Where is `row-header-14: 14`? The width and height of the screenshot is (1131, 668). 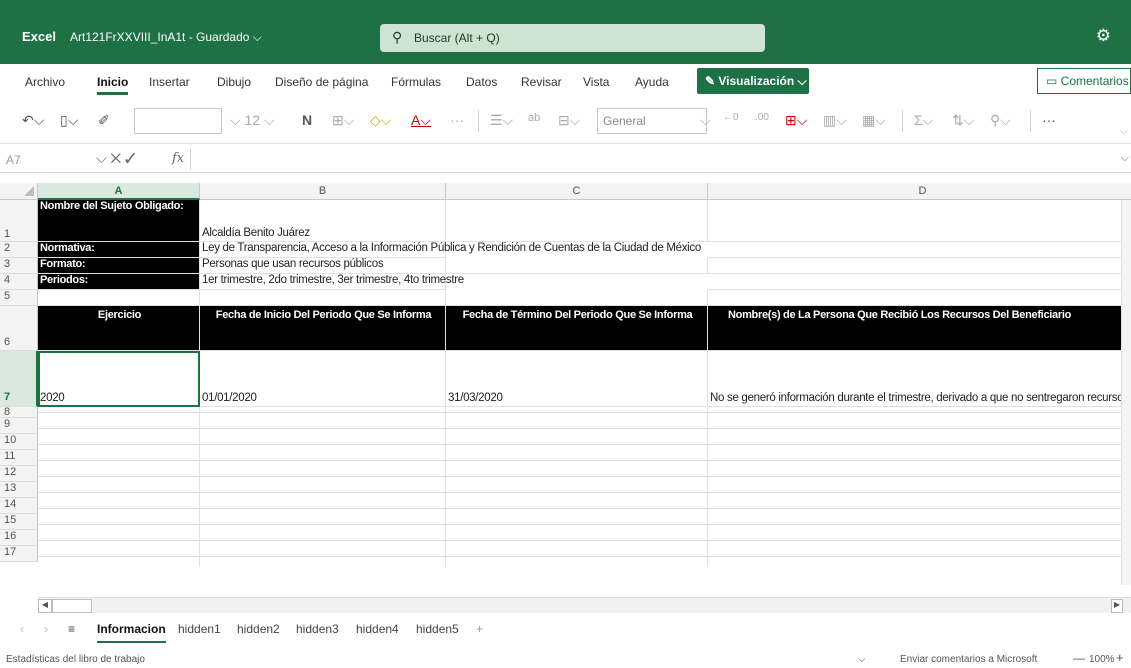
row-header-14: 14 is located at coordinates (19, 506).